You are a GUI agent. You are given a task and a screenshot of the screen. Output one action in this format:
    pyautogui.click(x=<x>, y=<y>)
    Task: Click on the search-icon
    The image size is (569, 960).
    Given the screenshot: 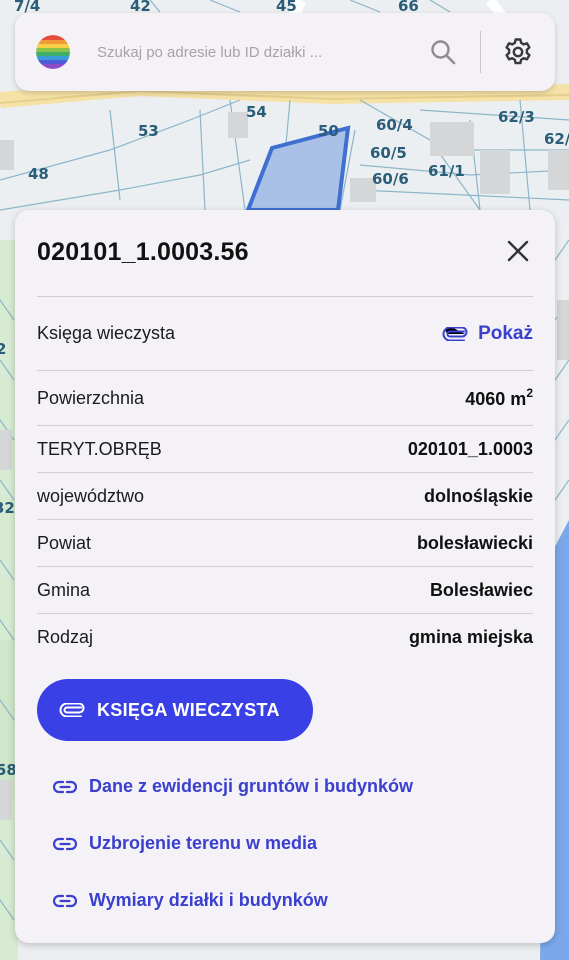 What is the action you would take?
    pyautogui.click(x=443, y=52)
    